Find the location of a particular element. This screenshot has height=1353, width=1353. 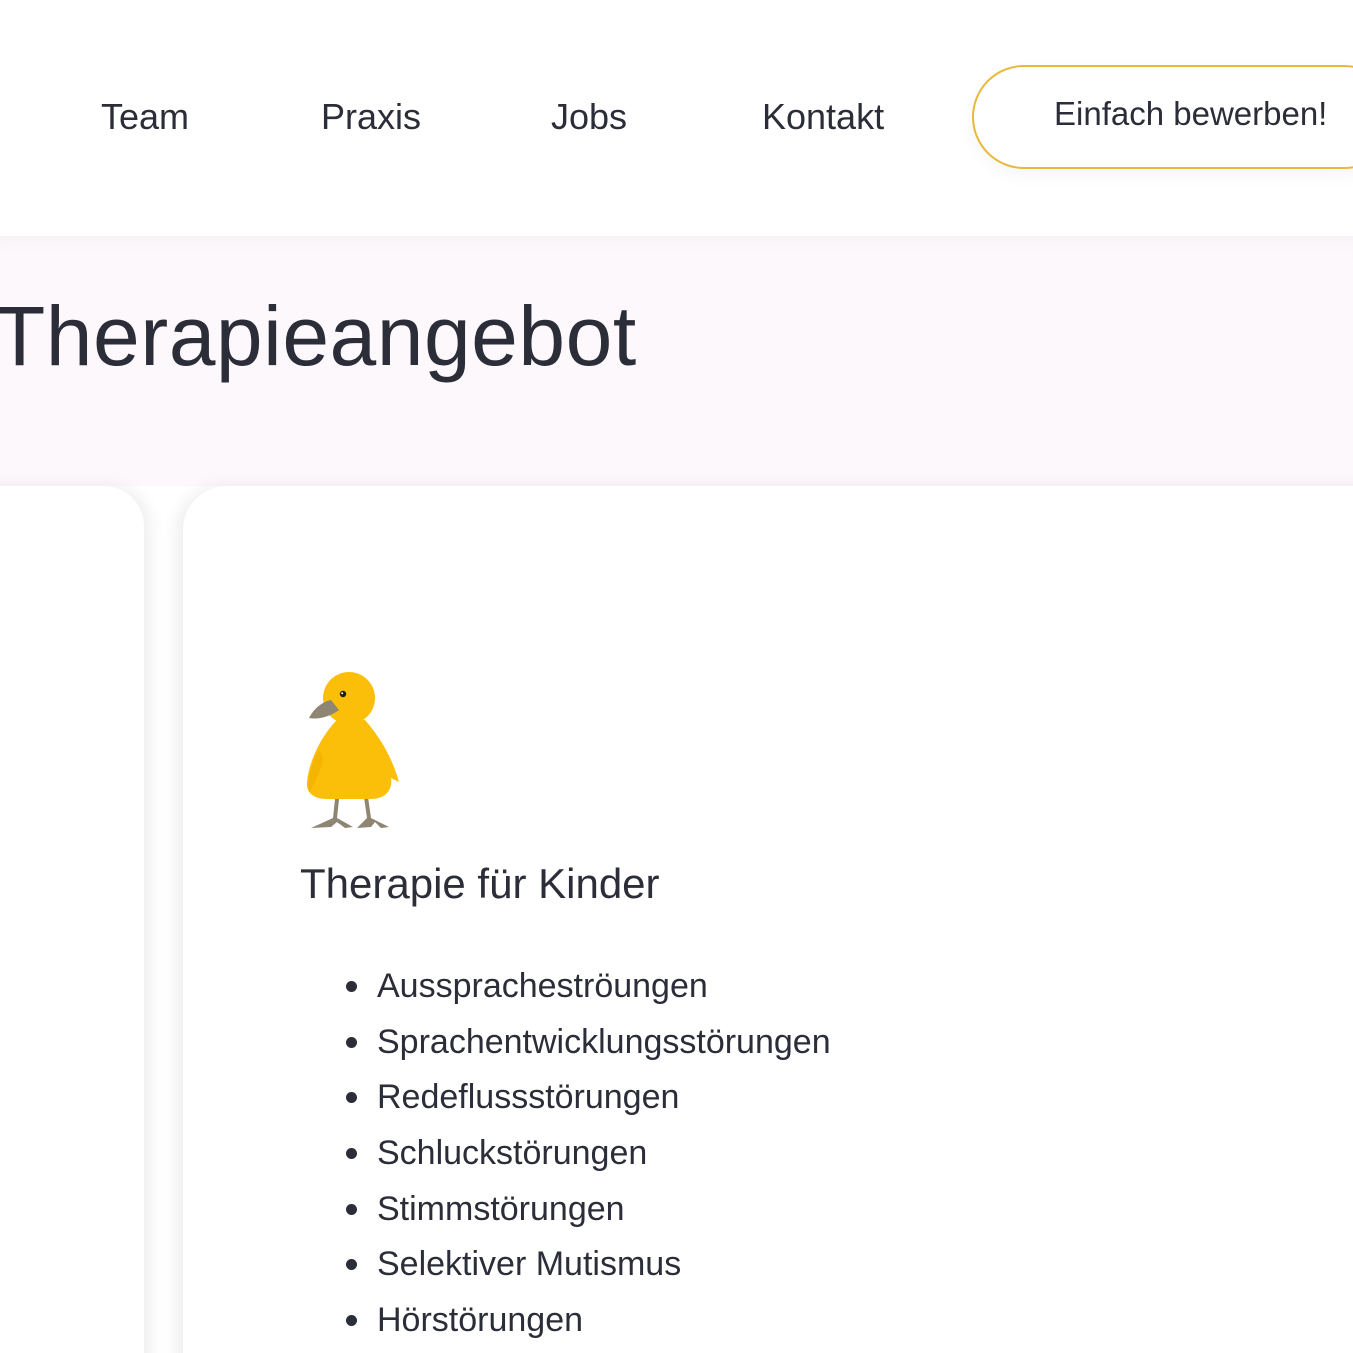

list-item: Ausspracheströungen is located at coordinates (588, 992).